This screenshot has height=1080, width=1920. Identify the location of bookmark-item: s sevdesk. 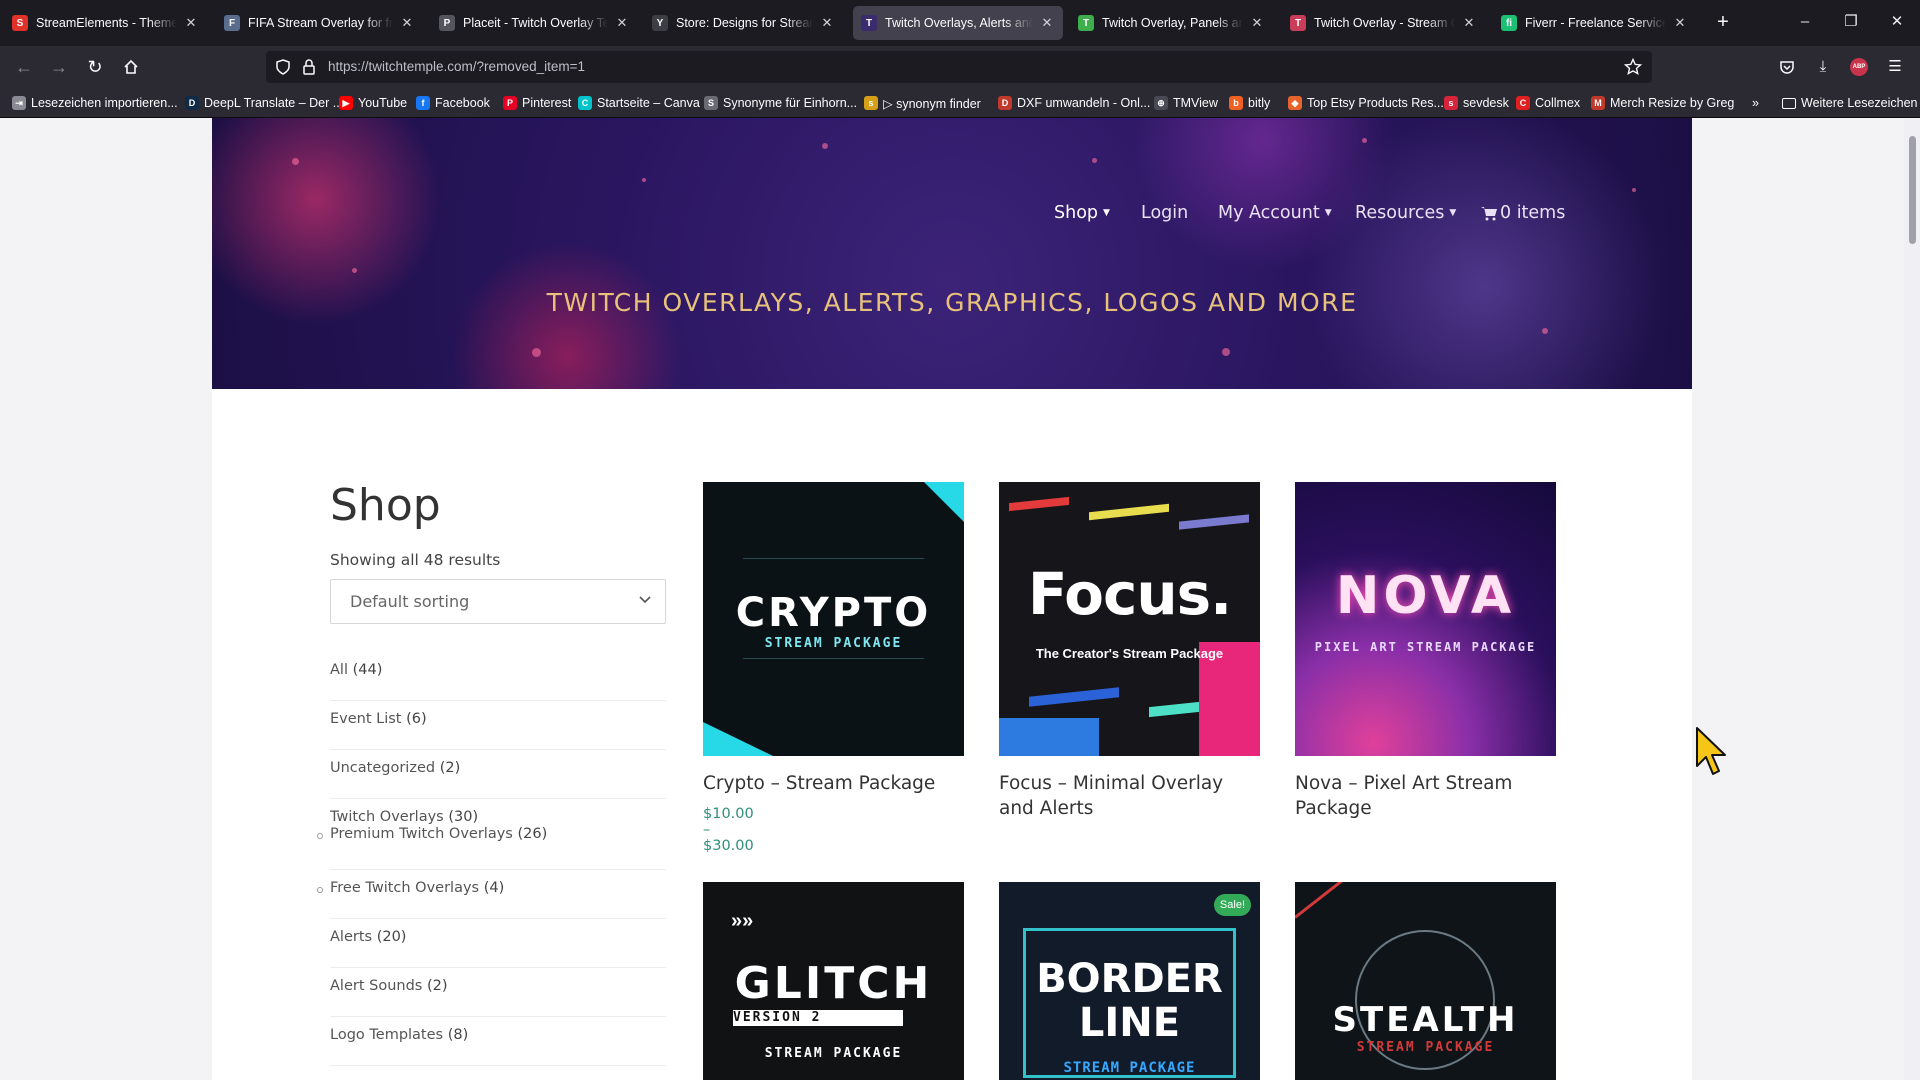
(1476, 103).